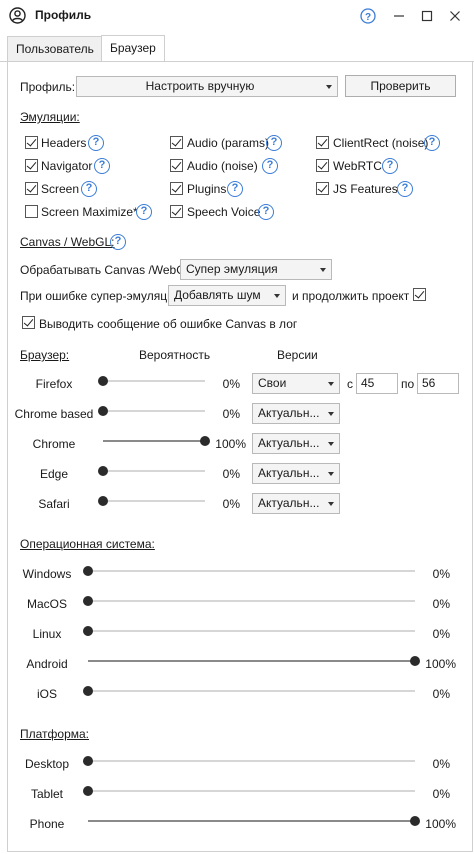 This screenshot has height=854, width=474. What do you see at coordinates (249, 571) in the screenshot?
I see `slider-windows` at bounding box center [249, 571].